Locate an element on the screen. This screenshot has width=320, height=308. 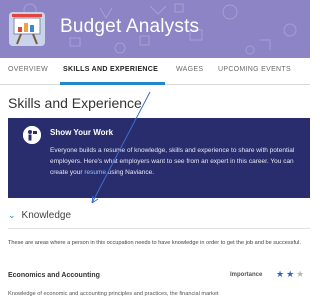
tab-overview: OVERVIEW is located at coordinates (28, 69).